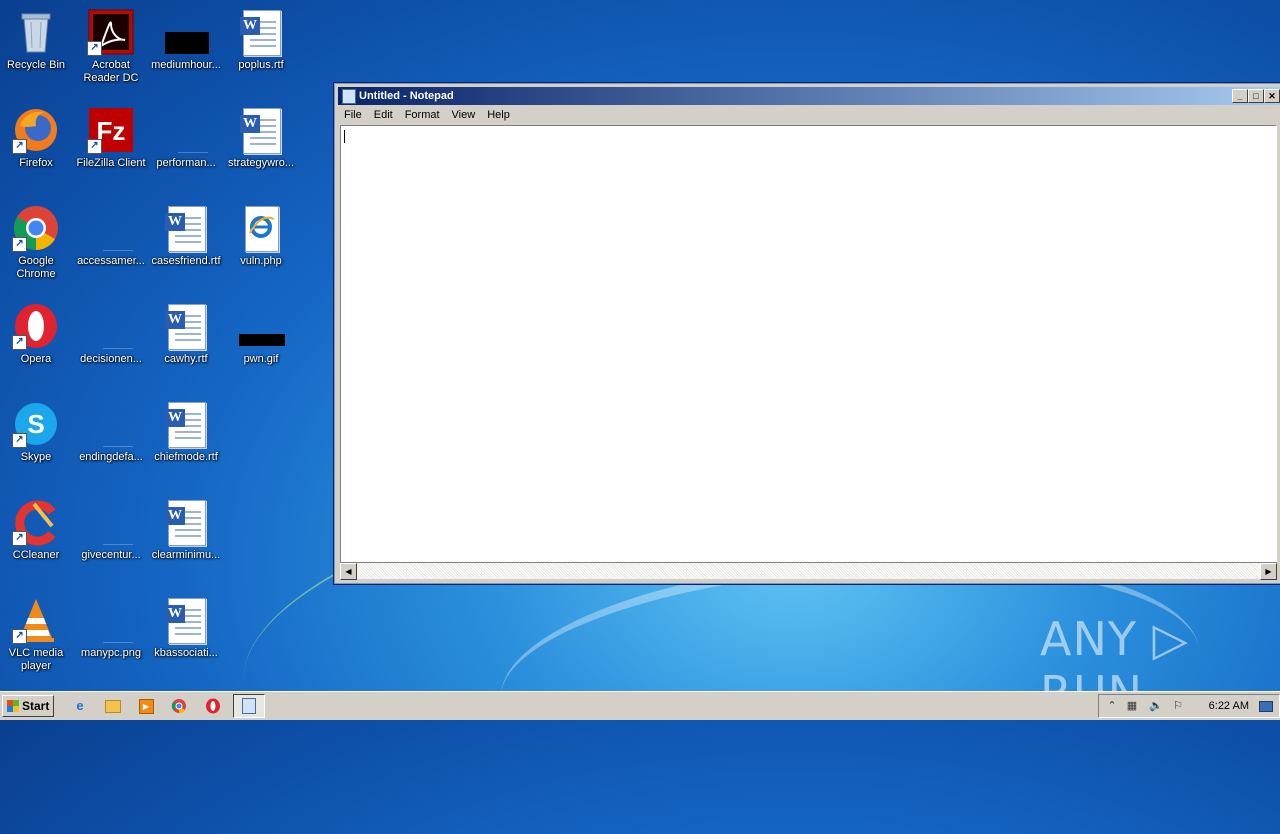 This screenshot has width=1280, height=834. What do you see at coordinates (1156, 706) in the screenshot?
I see `volume-icon: 🔈` at bounding box center [1156, 706].